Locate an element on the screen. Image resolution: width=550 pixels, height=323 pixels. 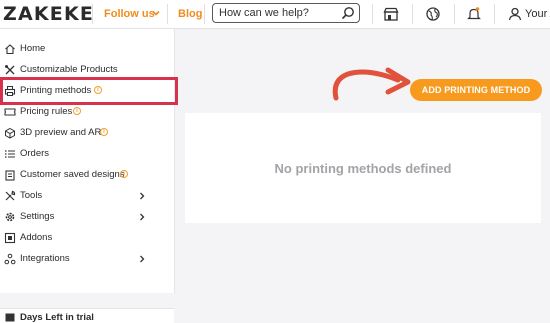
calendar-icon is located at coordinates (10, 317).